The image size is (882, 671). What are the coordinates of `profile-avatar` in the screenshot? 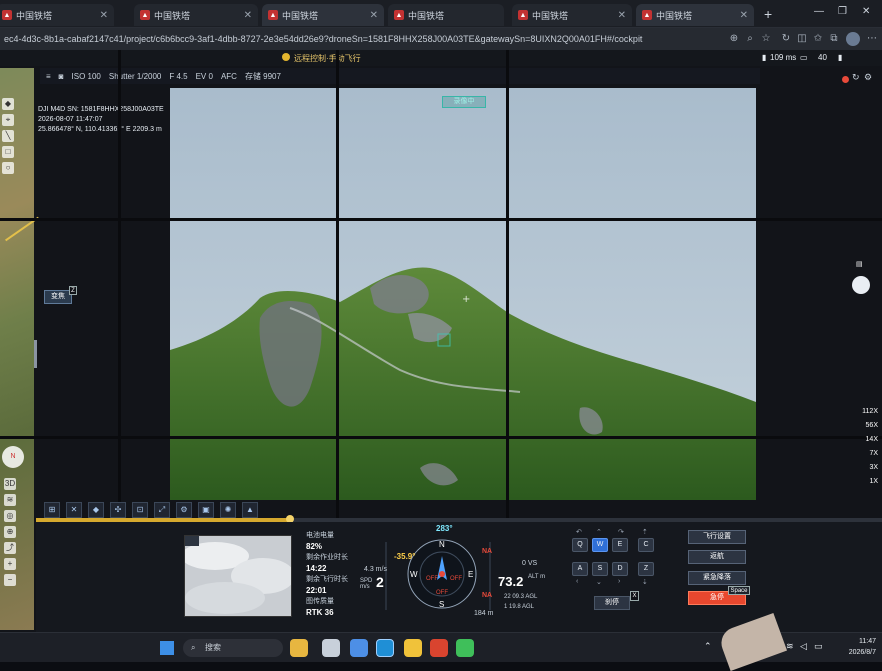 It's located at (853, 39).